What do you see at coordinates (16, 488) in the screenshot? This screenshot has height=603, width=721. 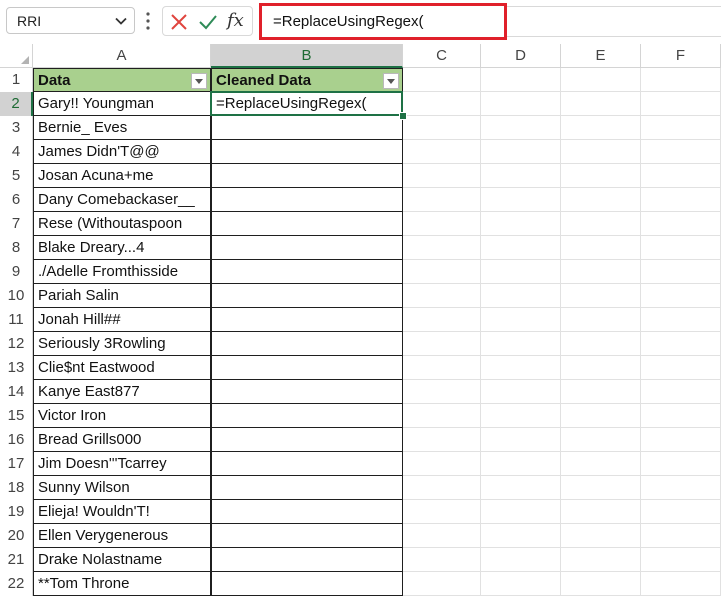 I see `row-header-18: 18` at bounding box center [16, 488].